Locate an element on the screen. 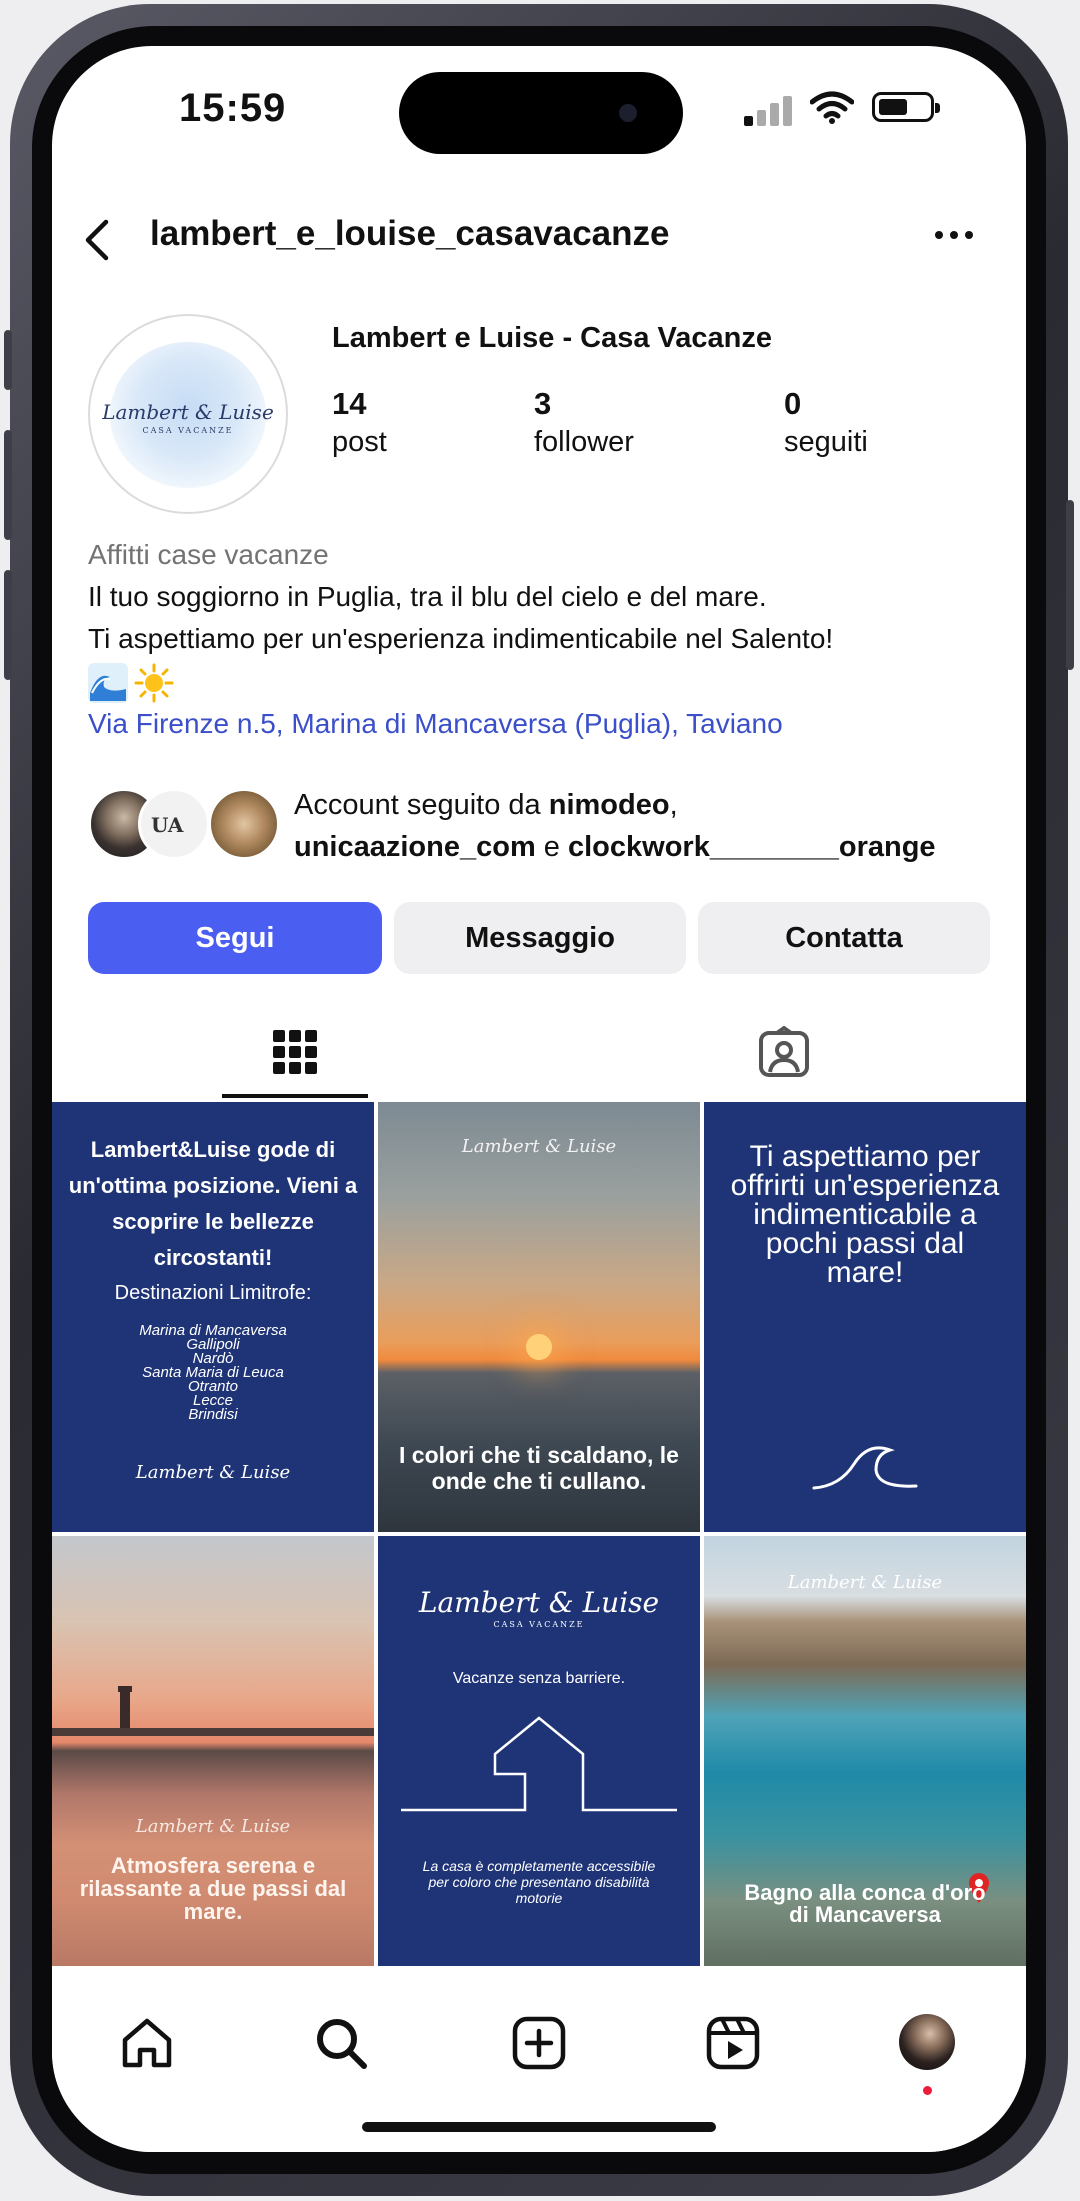 The width and height of the screenshot is (1080, 2201). dynamic-island is located at coordinates (541, 113).